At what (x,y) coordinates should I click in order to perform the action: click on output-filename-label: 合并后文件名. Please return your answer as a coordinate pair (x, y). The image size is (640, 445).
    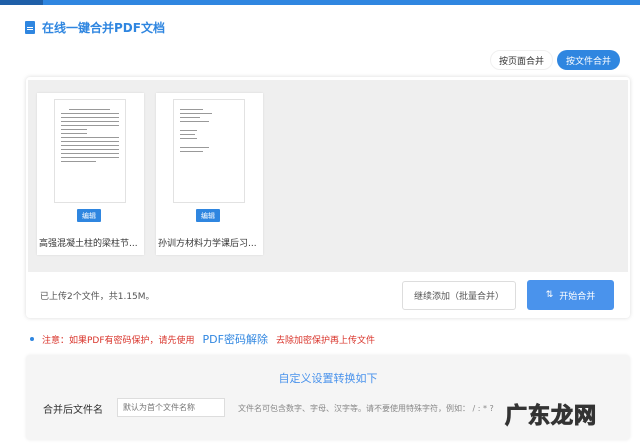
    Looking at the image, I should click on (73, 410).